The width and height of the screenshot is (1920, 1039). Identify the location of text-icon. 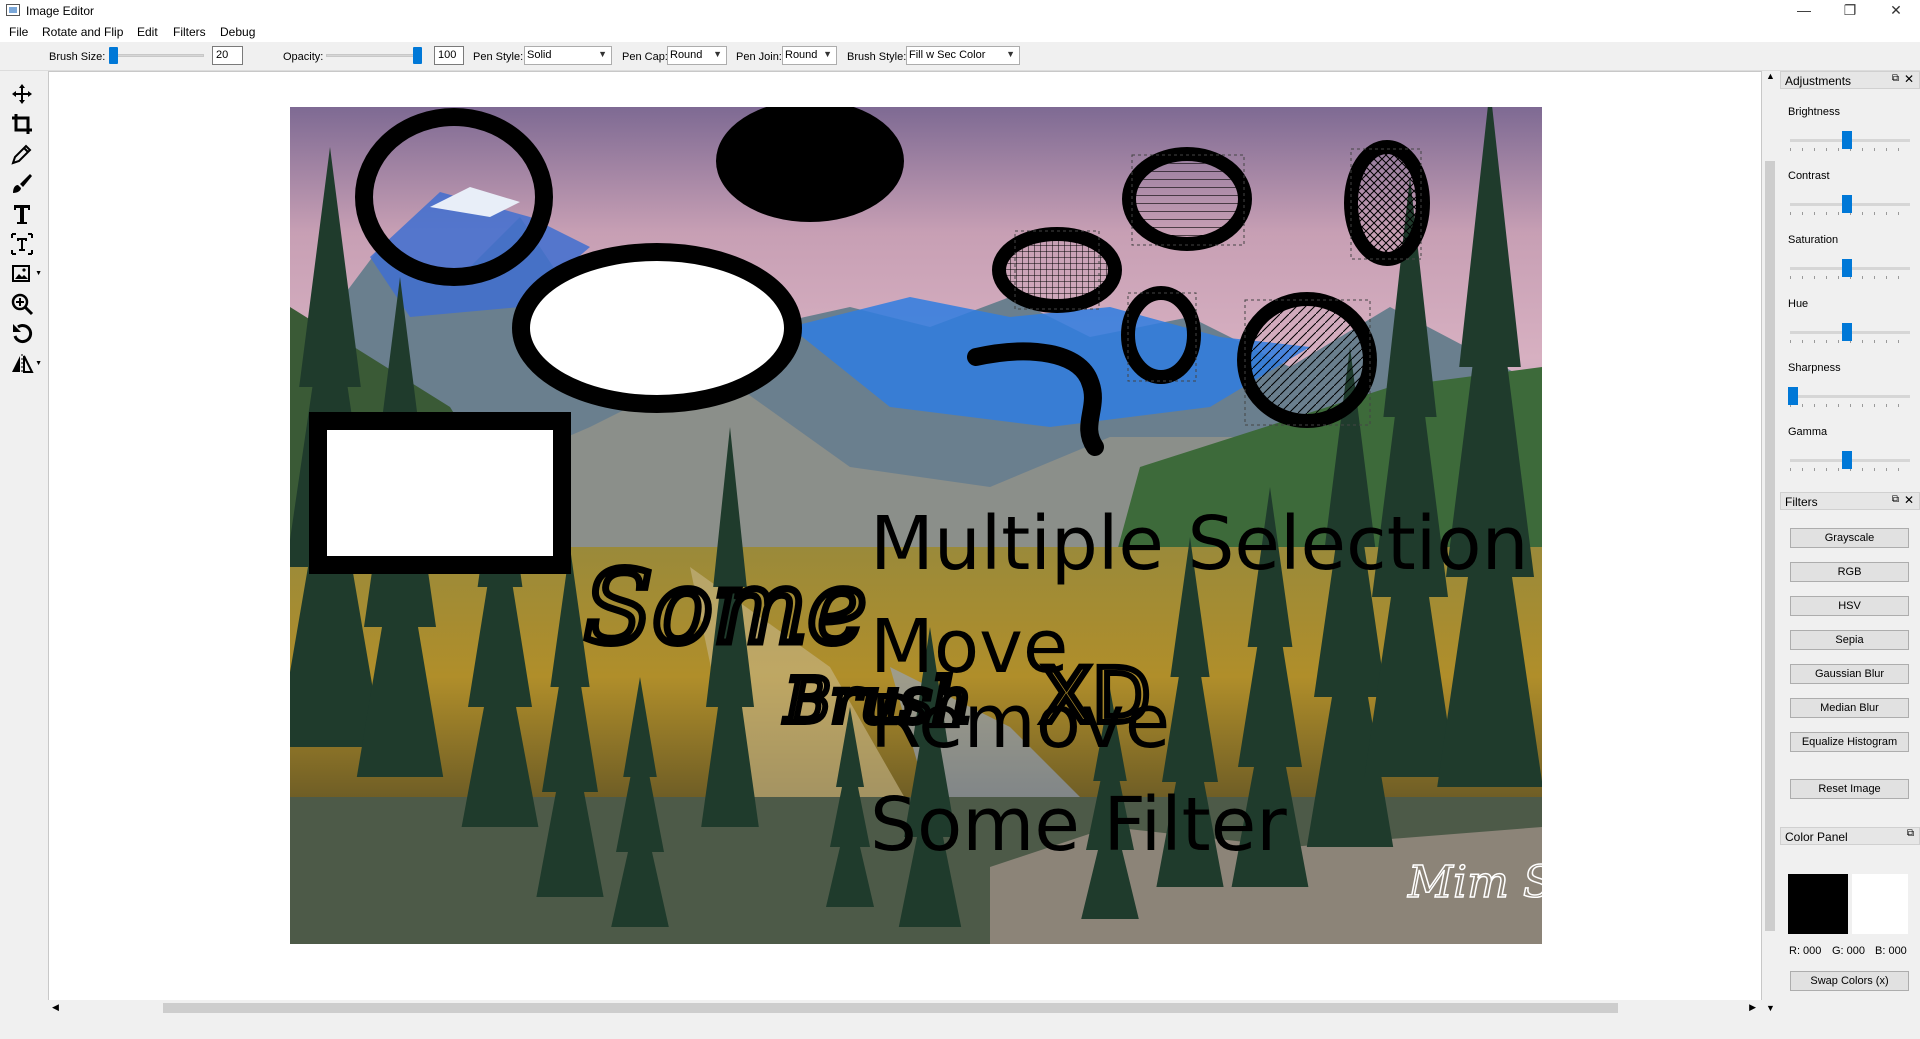
(22, 214).